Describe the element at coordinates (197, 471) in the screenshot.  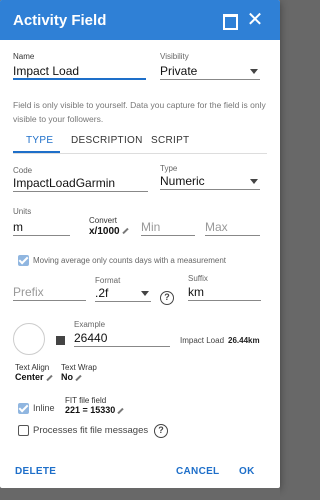
I see `cancel-button: CANCEL` at that location.